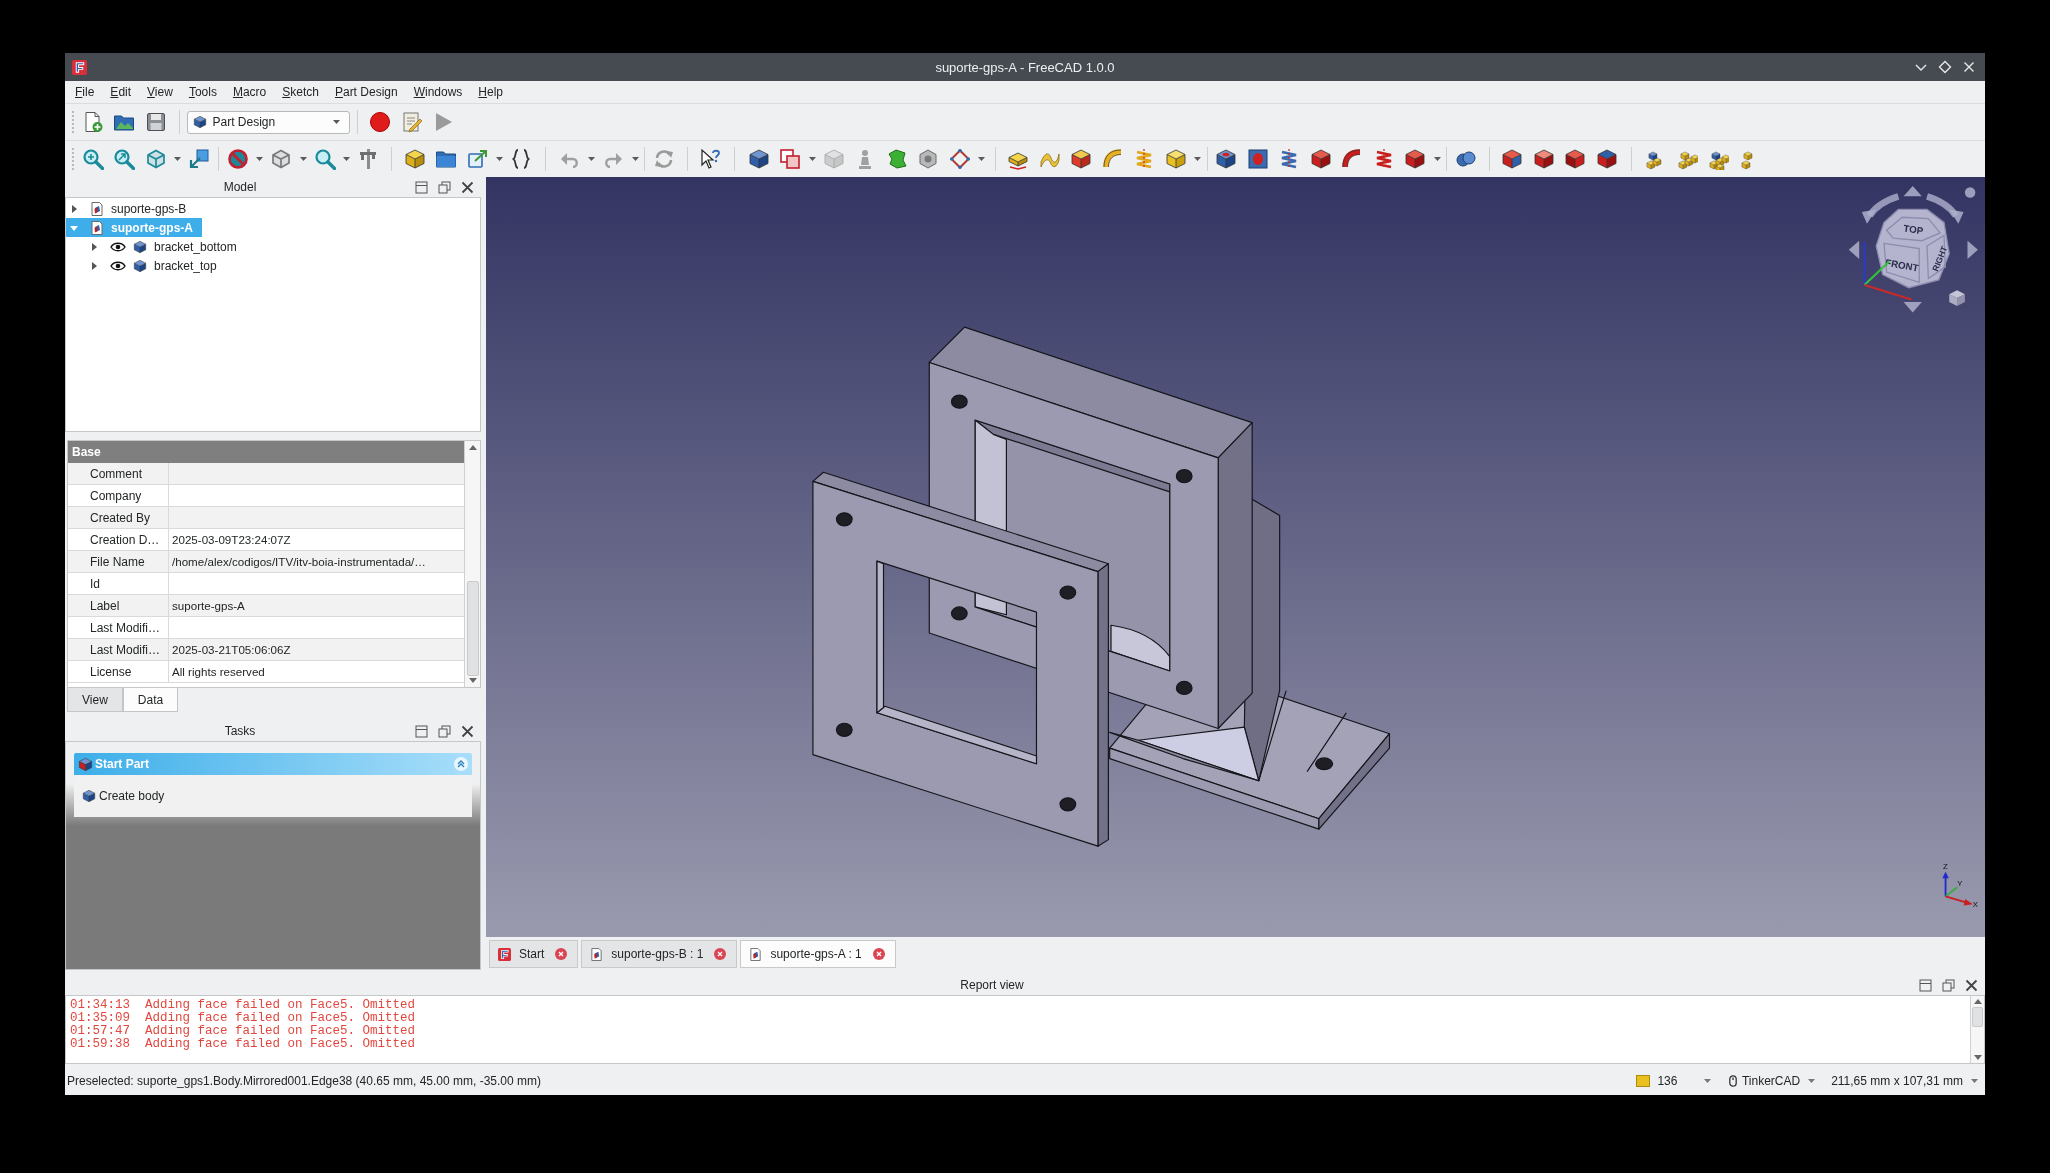  Describe the element at coordinates (1667, 1081) in the screenshot. I see `status-count: 136` at that location.